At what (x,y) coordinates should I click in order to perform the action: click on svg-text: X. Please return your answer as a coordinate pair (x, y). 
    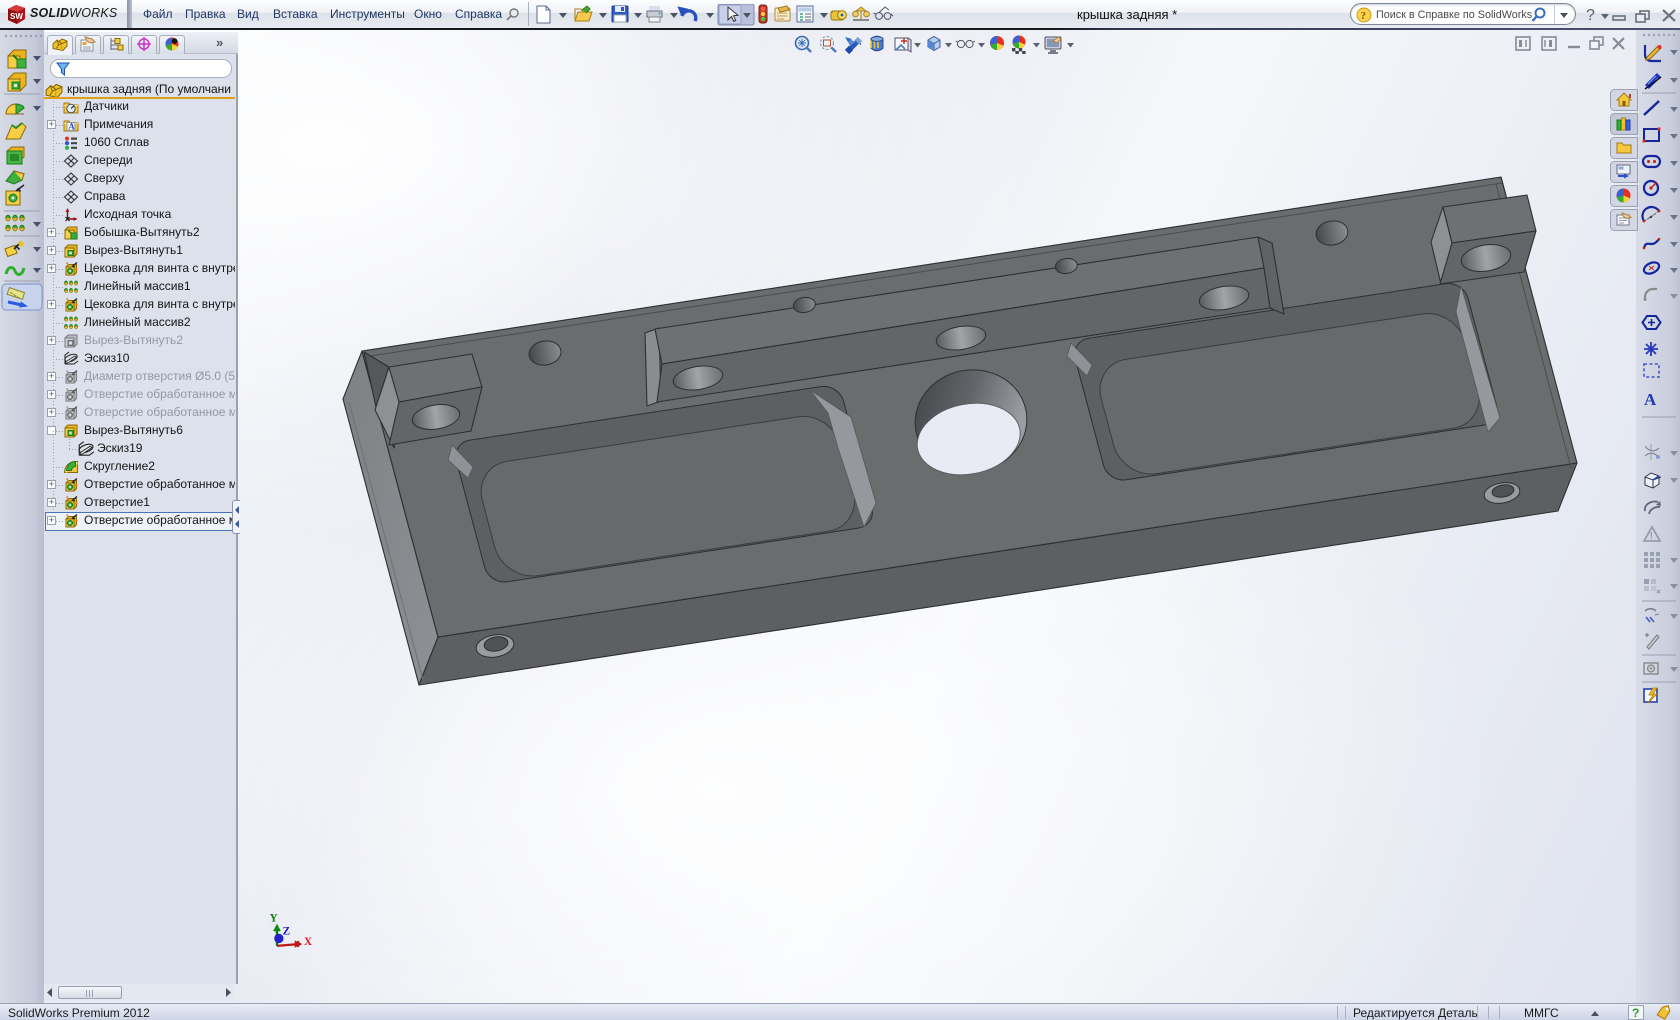
    Looking at the image, I should click on (308, 942).